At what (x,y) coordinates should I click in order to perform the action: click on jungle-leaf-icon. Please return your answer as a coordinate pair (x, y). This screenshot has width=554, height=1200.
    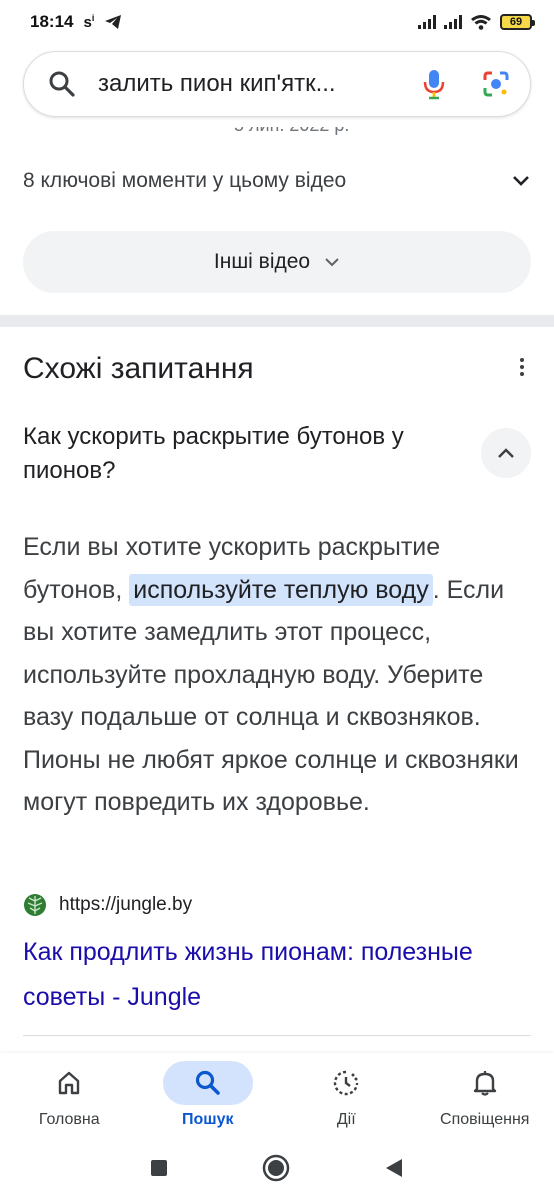
    Looking at the image, I should click on (35, 905).